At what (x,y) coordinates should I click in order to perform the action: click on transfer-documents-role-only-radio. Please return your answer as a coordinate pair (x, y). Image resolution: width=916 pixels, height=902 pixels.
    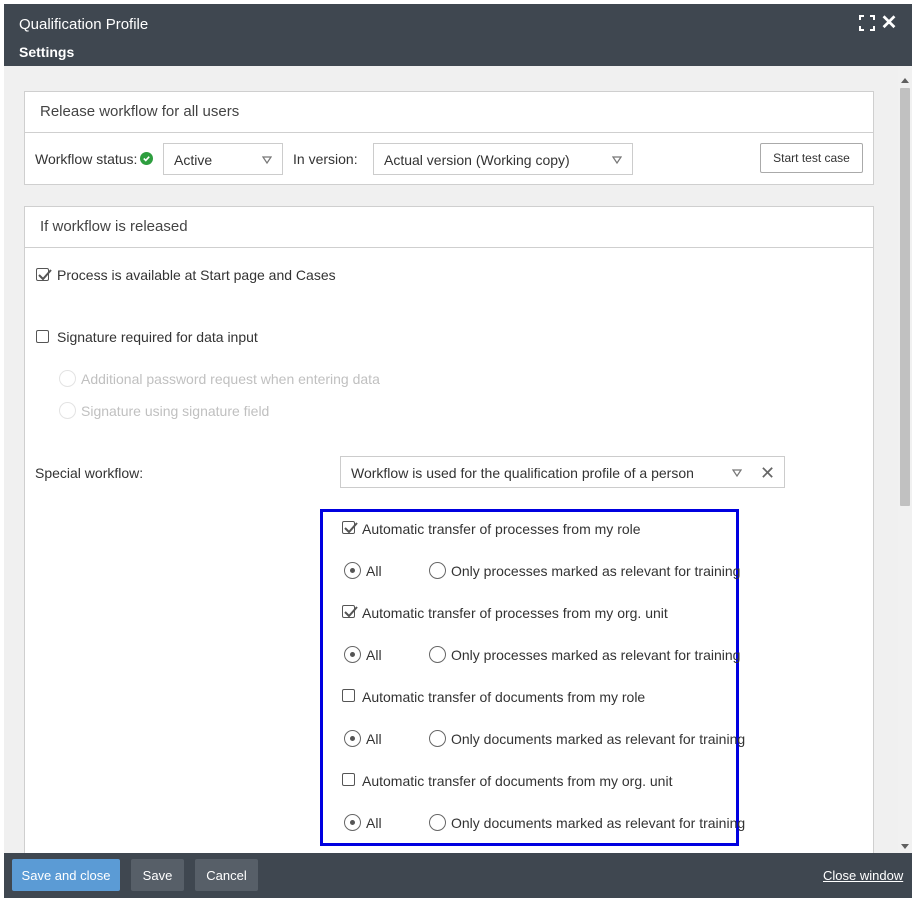
    Looking at the image, I should click on (437, 738).